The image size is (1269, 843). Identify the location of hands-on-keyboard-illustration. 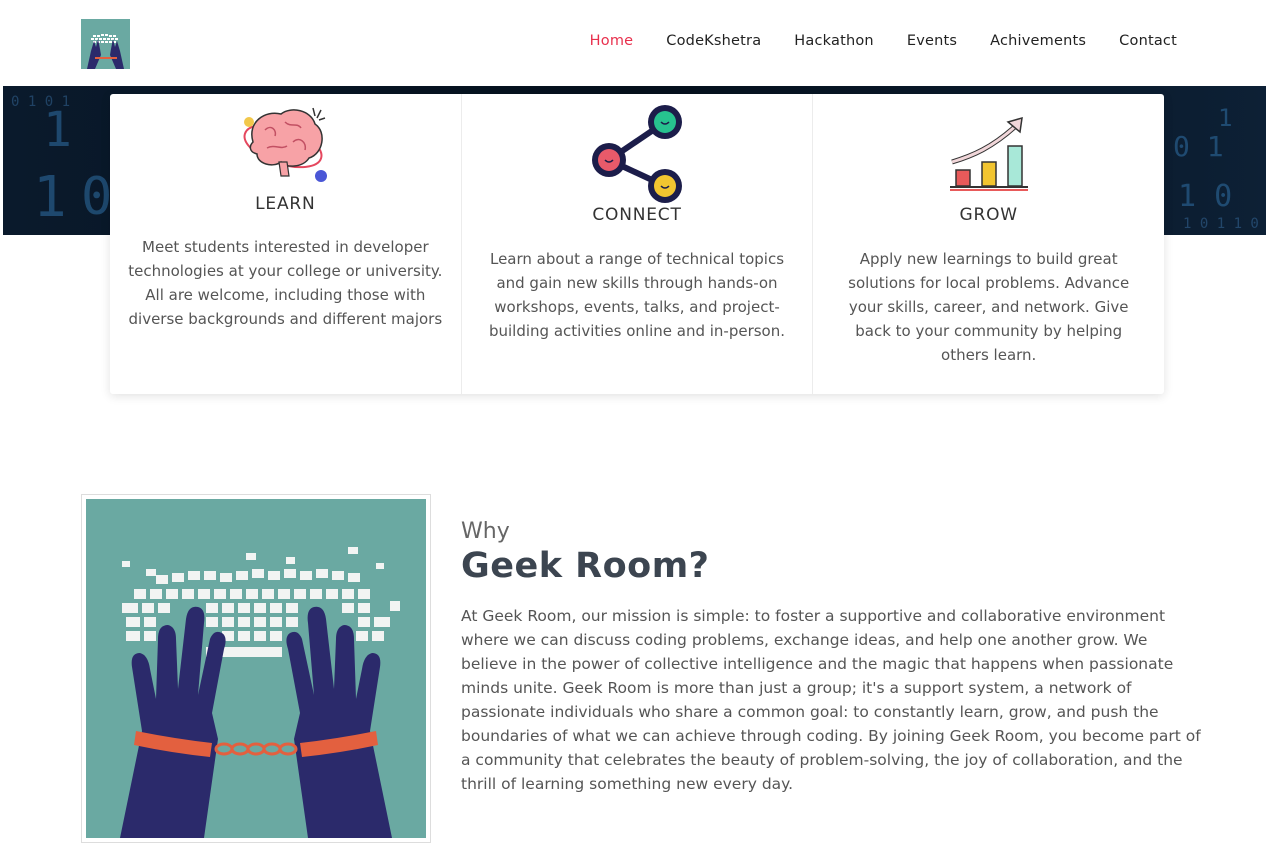
(256, 668).